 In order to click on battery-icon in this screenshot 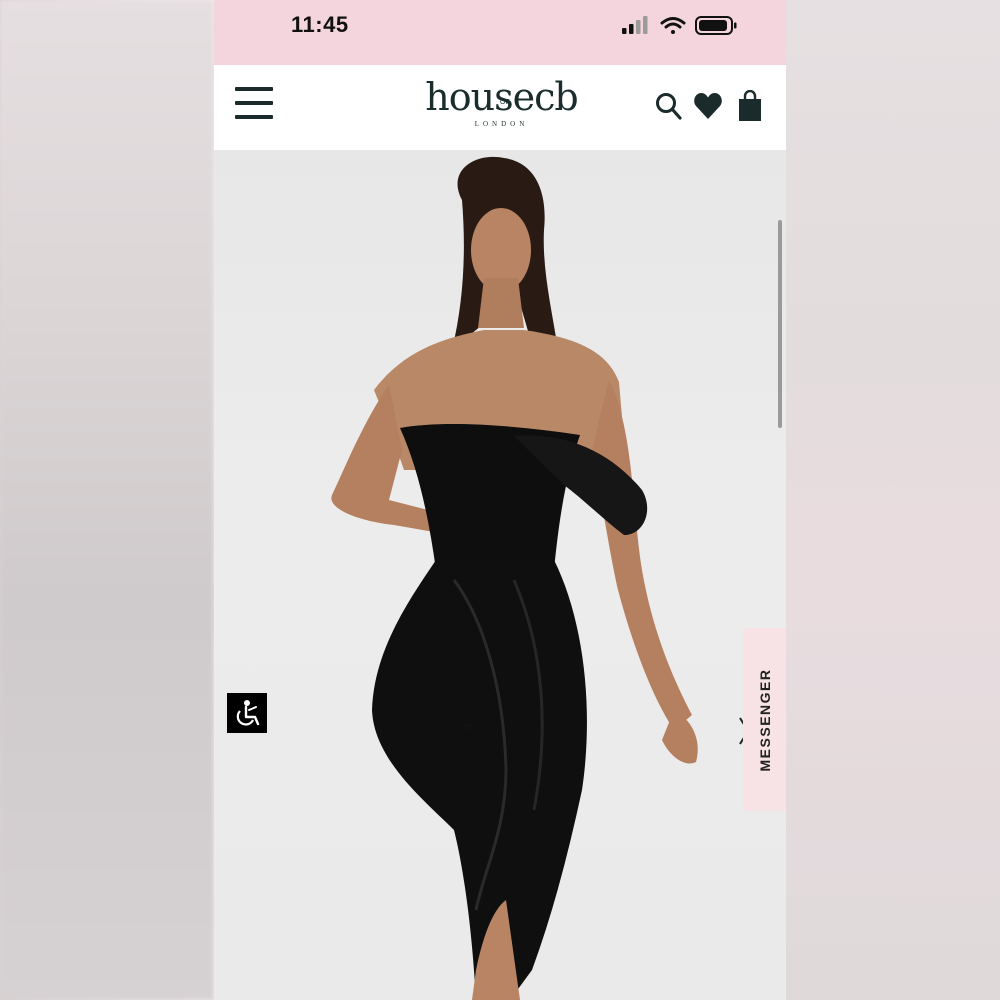, I will do `click(716, 25)`.